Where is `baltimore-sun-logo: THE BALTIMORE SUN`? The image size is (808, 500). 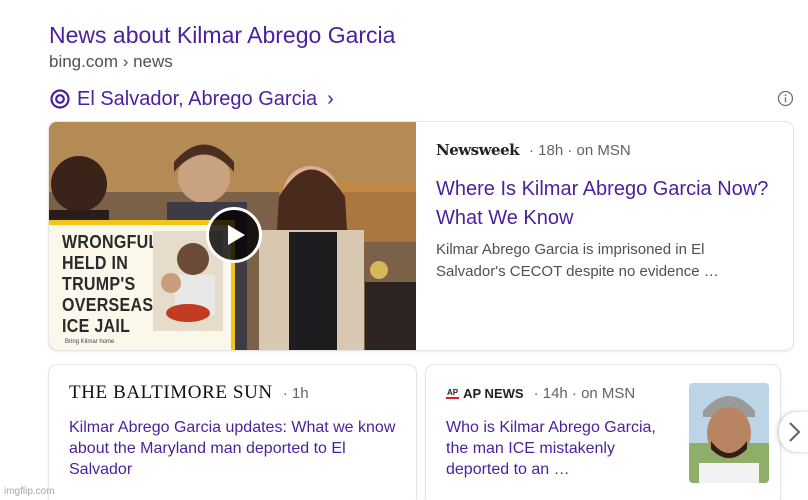 baltimore-sun-logo: THE BALTIMORE SUN is located at coordinates (171, 392).